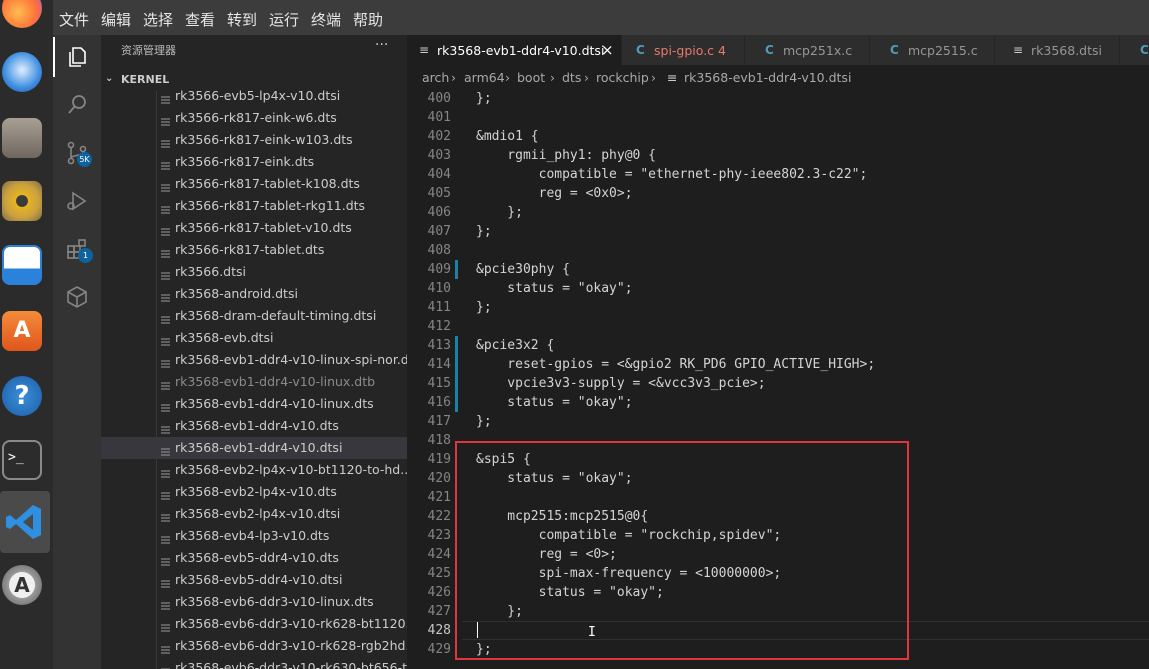  What do you see at coordinates (439, 136) in the screenshot?
I see `line-number: 402` at bounding box center [439, 136].